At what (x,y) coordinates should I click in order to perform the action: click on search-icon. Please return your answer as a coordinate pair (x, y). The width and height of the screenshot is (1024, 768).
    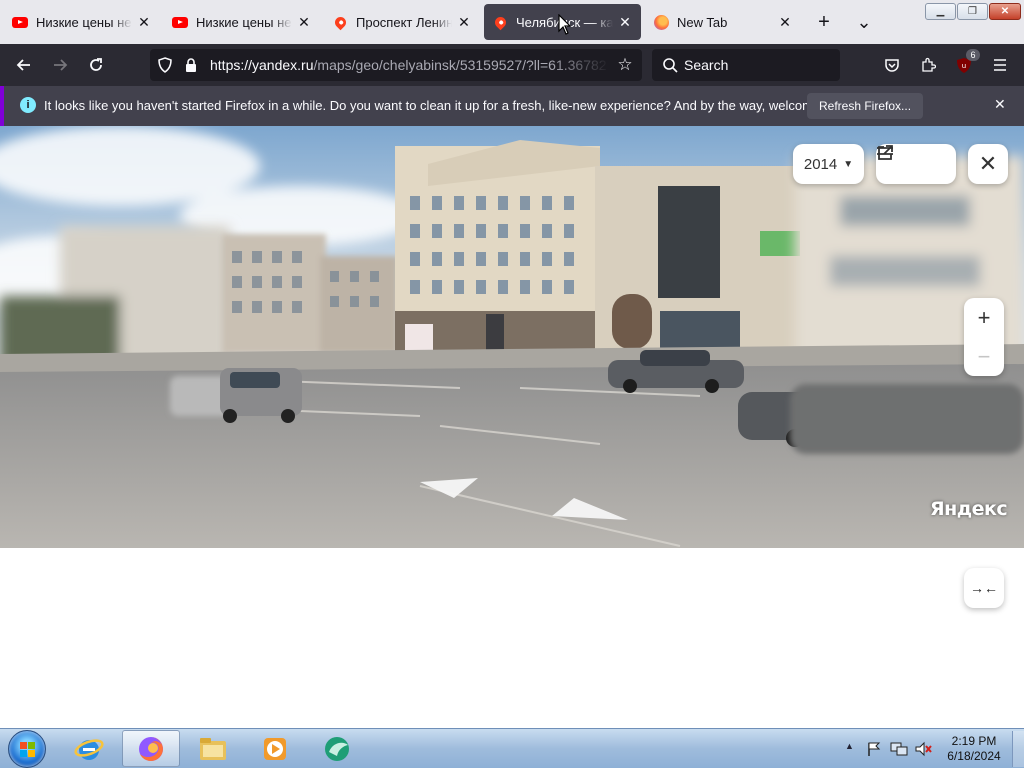
    Looking at the image, I should click on (670, 65).